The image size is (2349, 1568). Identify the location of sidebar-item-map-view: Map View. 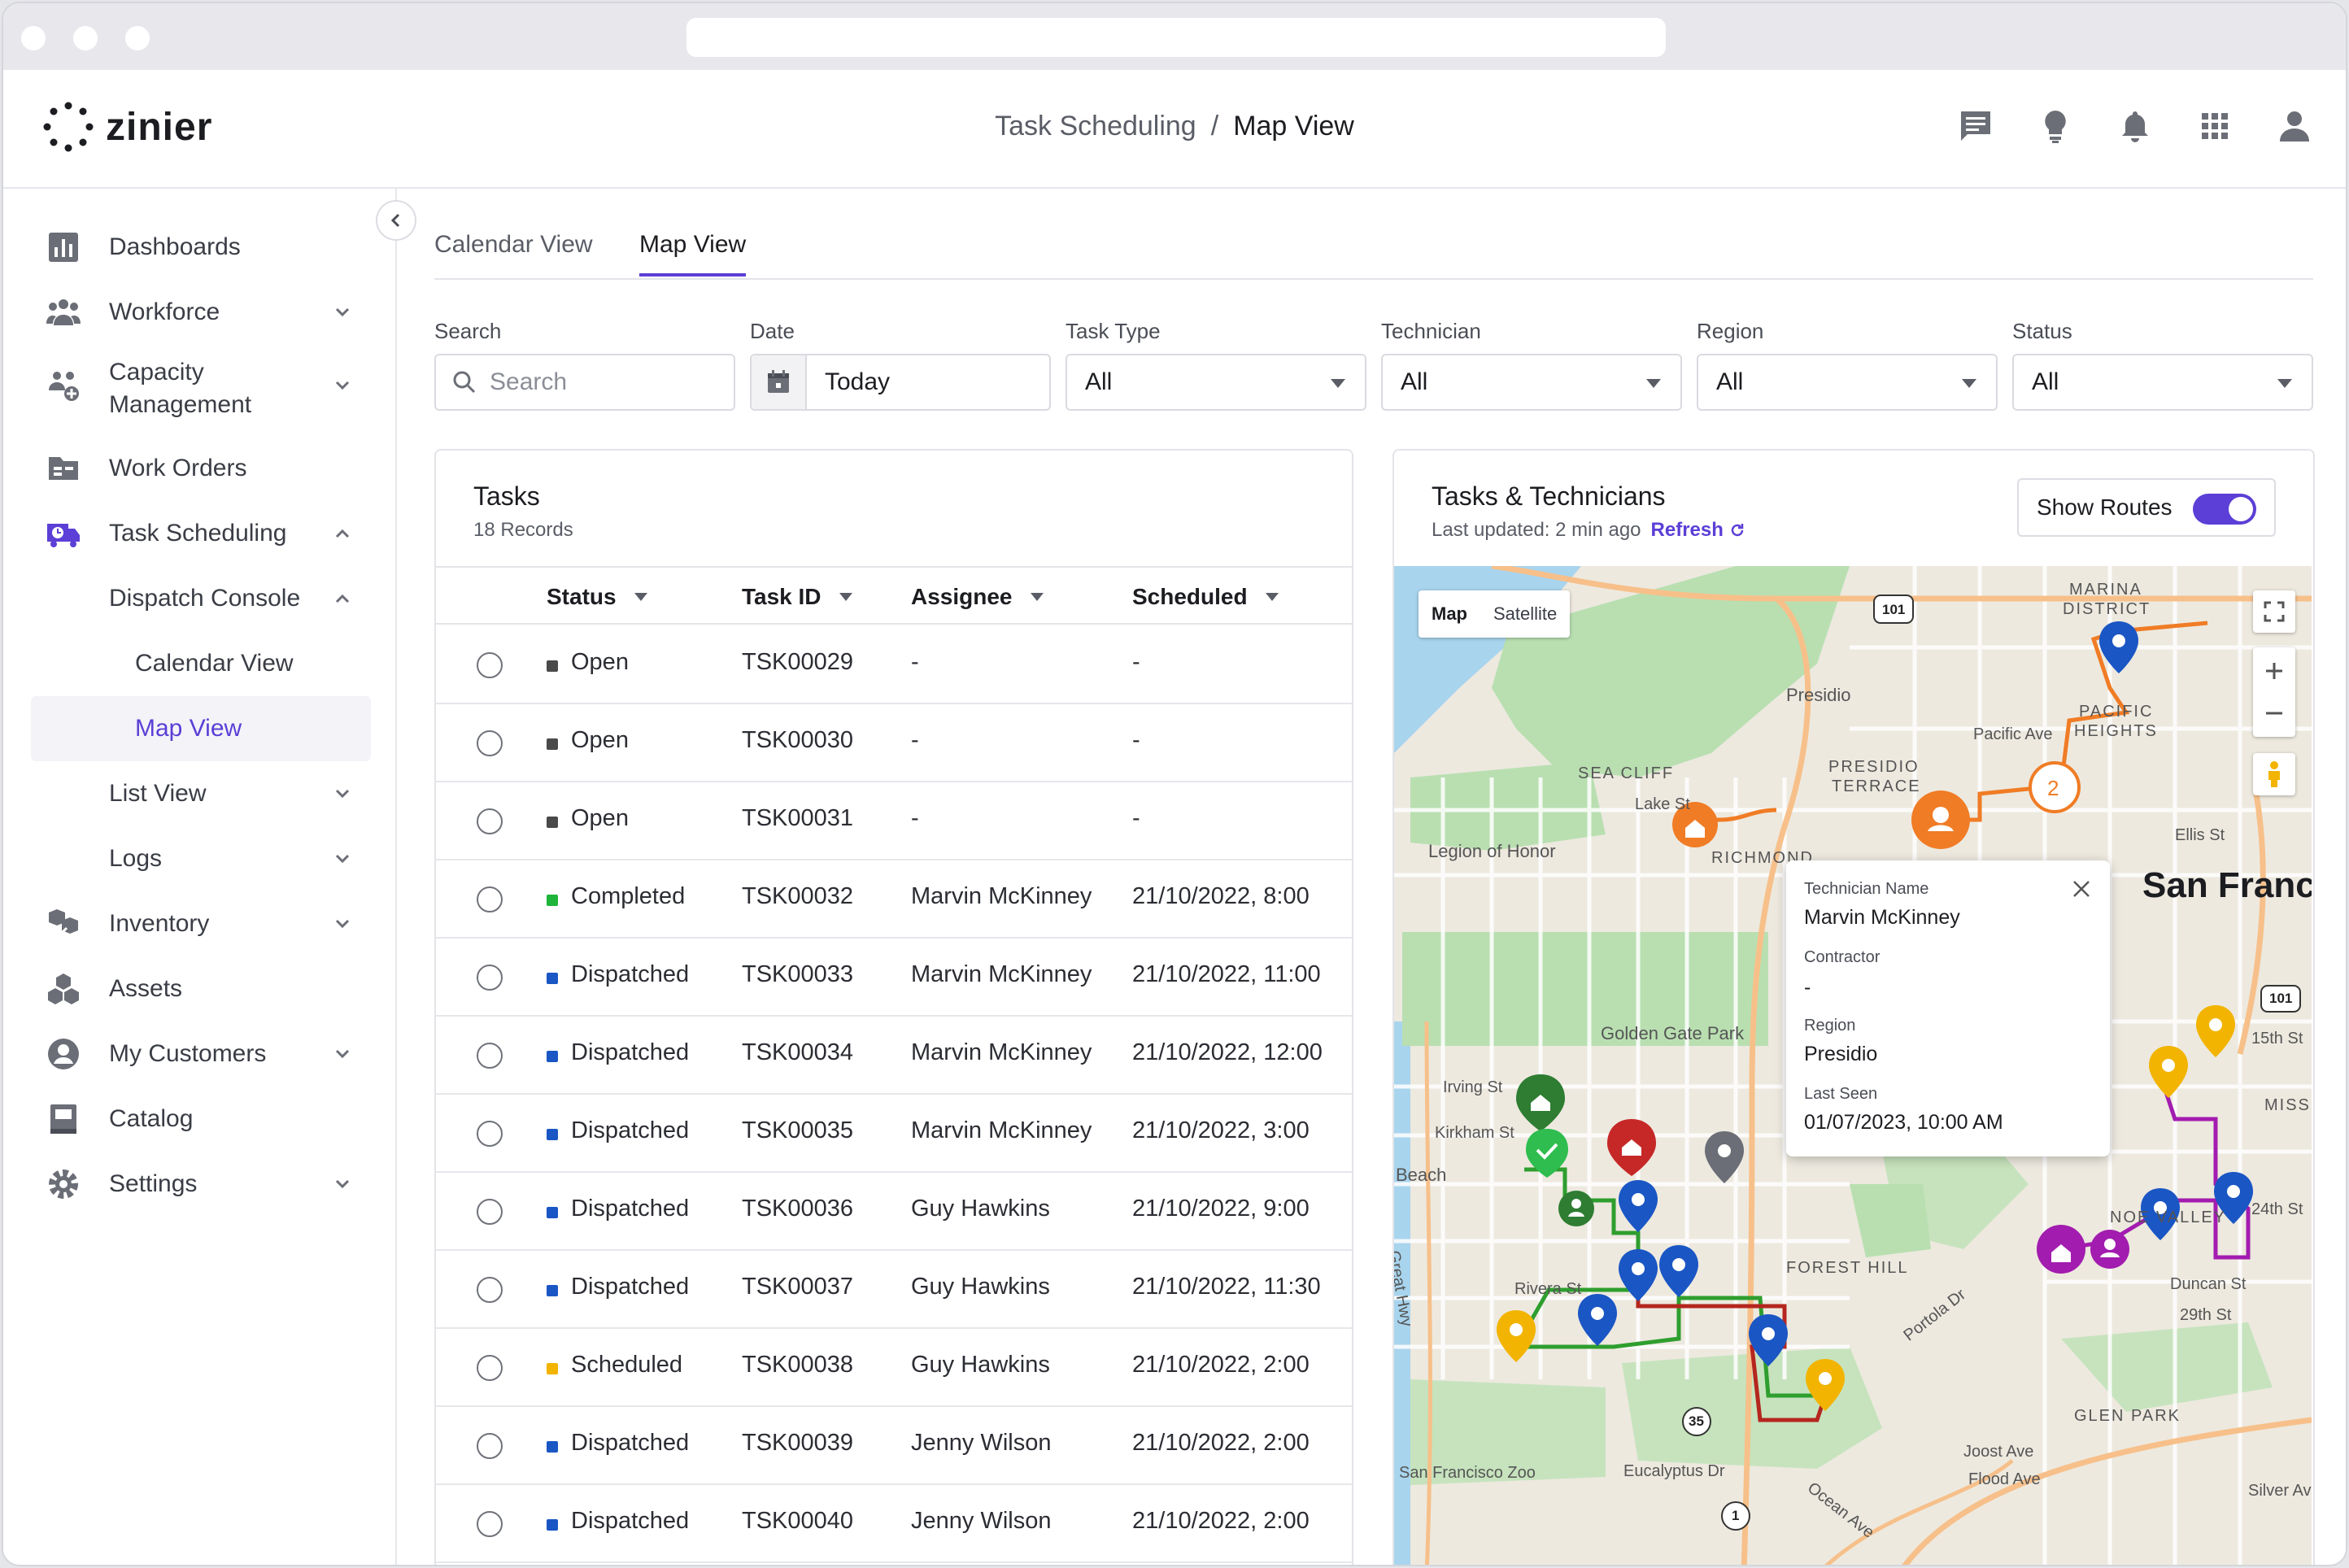
(201, 728).